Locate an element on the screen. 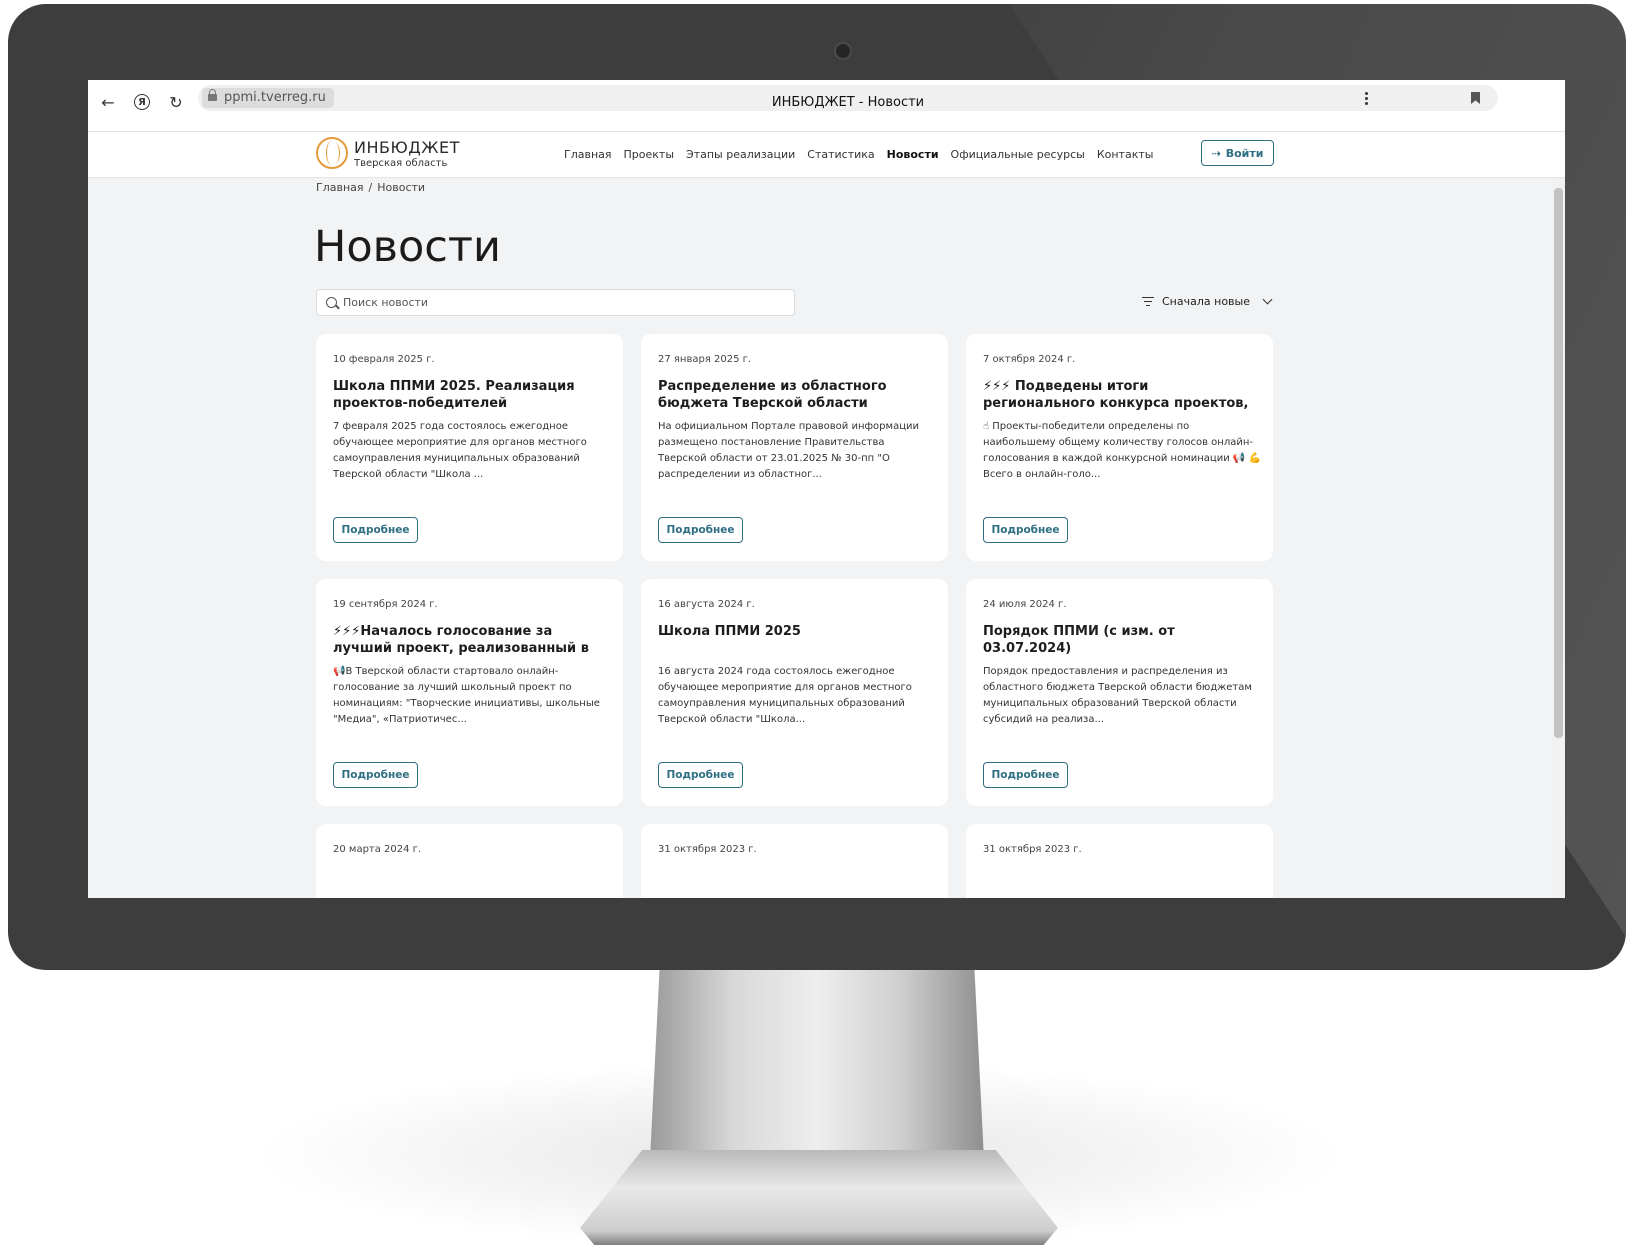  nav-item-projects: Проекты is located at coordinates (649, 154).